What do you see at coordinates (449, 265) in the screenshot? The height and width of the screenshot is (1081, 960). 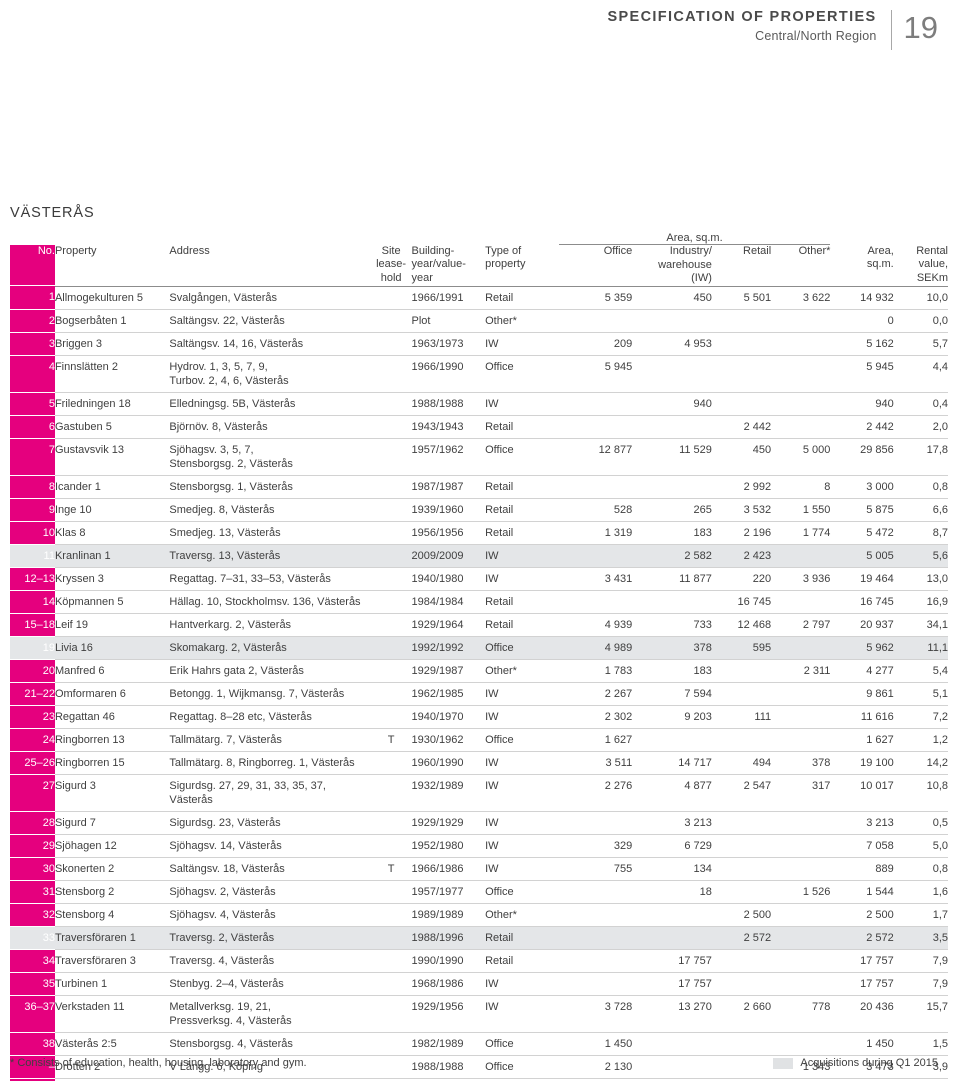 I see `col-header-building-year: Building- year/value- year` at bounding box center [449, 265].